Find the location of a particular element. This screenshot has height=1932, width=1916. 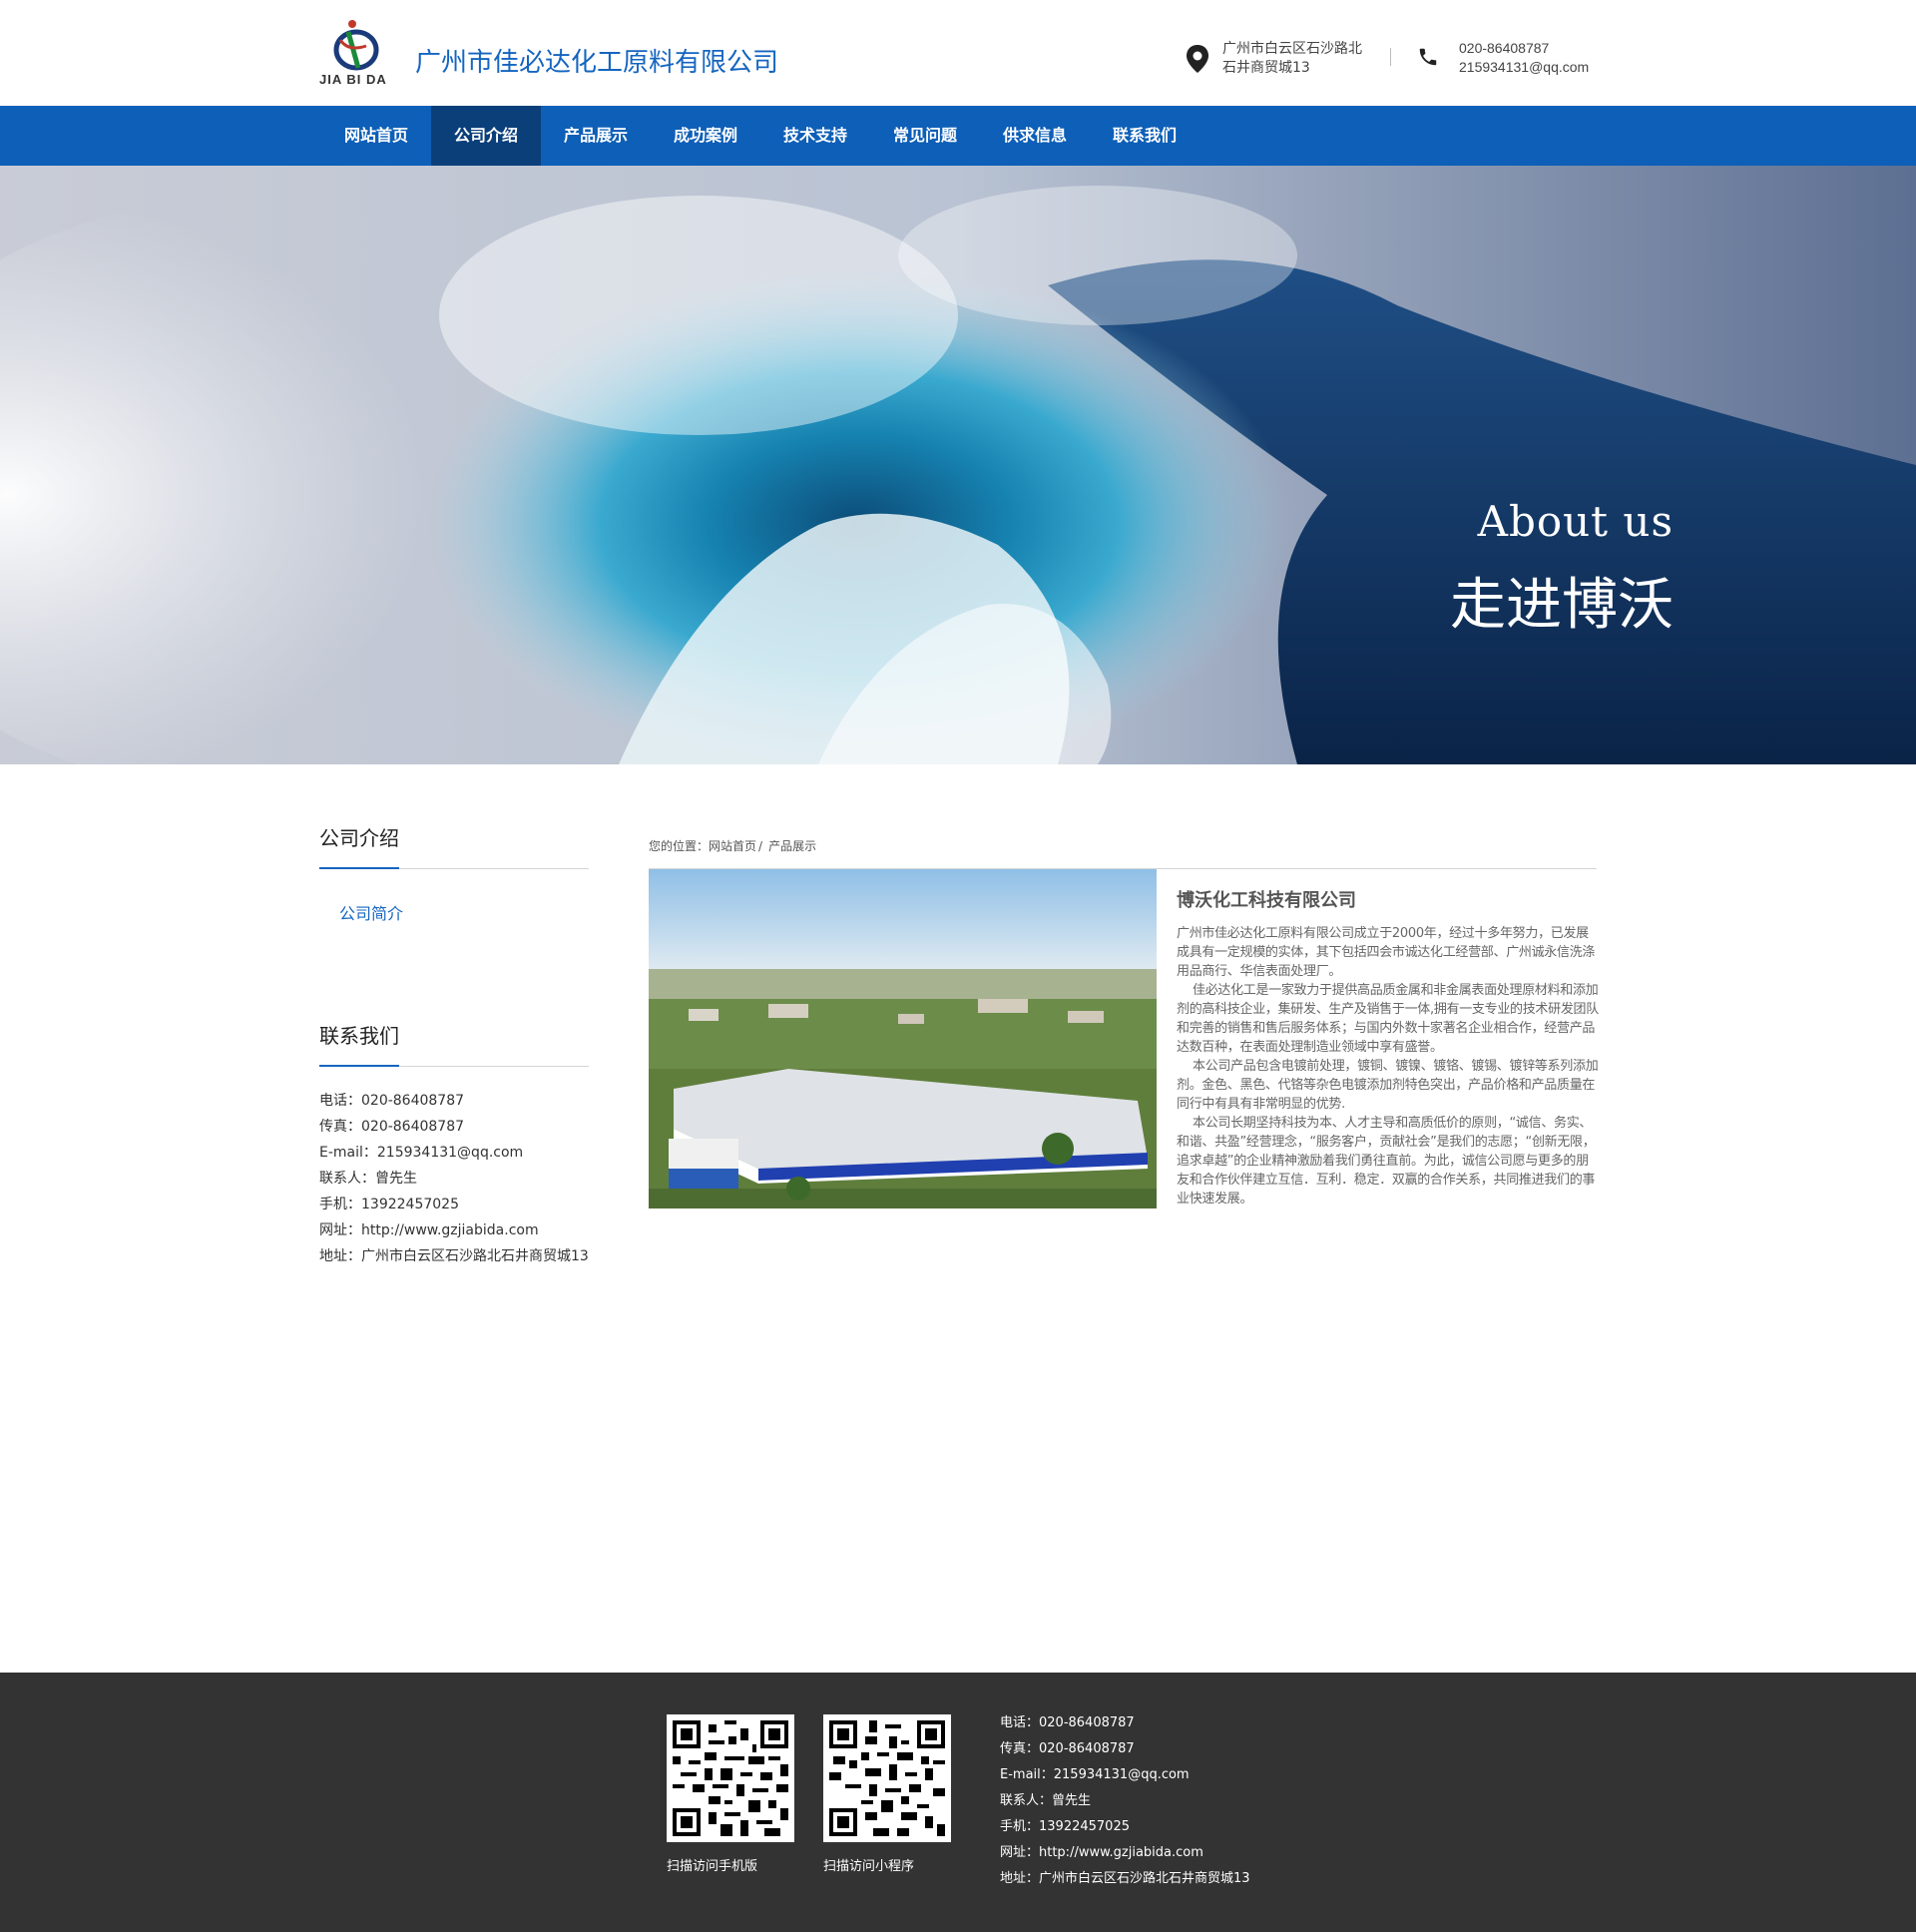

qr-label-miniprogram: 扫描访问小程序 is located at coordinates (869, 1866).